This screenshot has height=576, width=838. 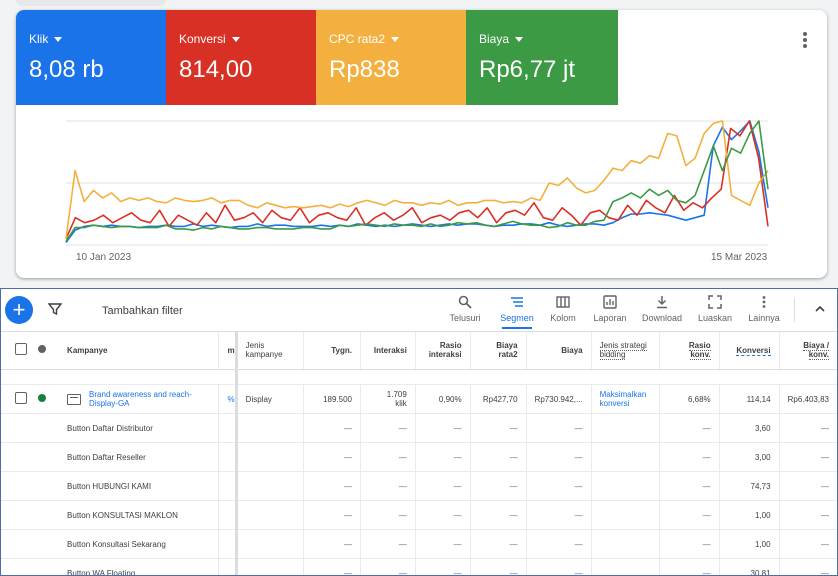 I want to click on conversion-action-row: Button HUBUNGI KAMI — — — — — —74,73—, so click(x=419, y=486).